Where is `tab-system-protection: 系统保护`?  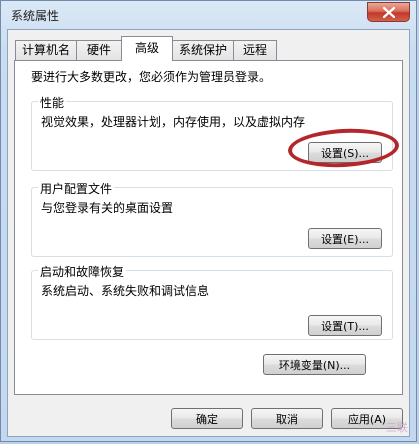
tab-system-protection: 系统保护 is located at coordinates (203, 50).